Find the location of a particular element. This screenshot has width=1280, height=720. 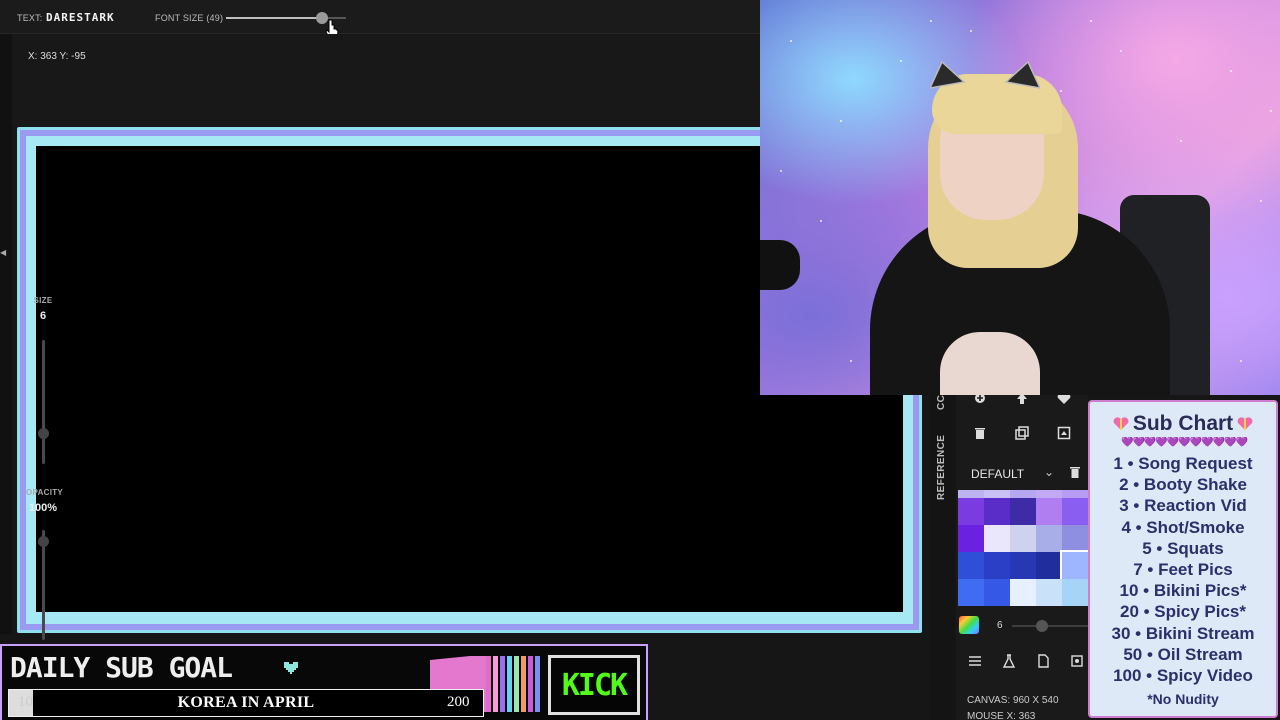

sub-chart-item: 5 • Squats is located at coordinates (1183, 548).